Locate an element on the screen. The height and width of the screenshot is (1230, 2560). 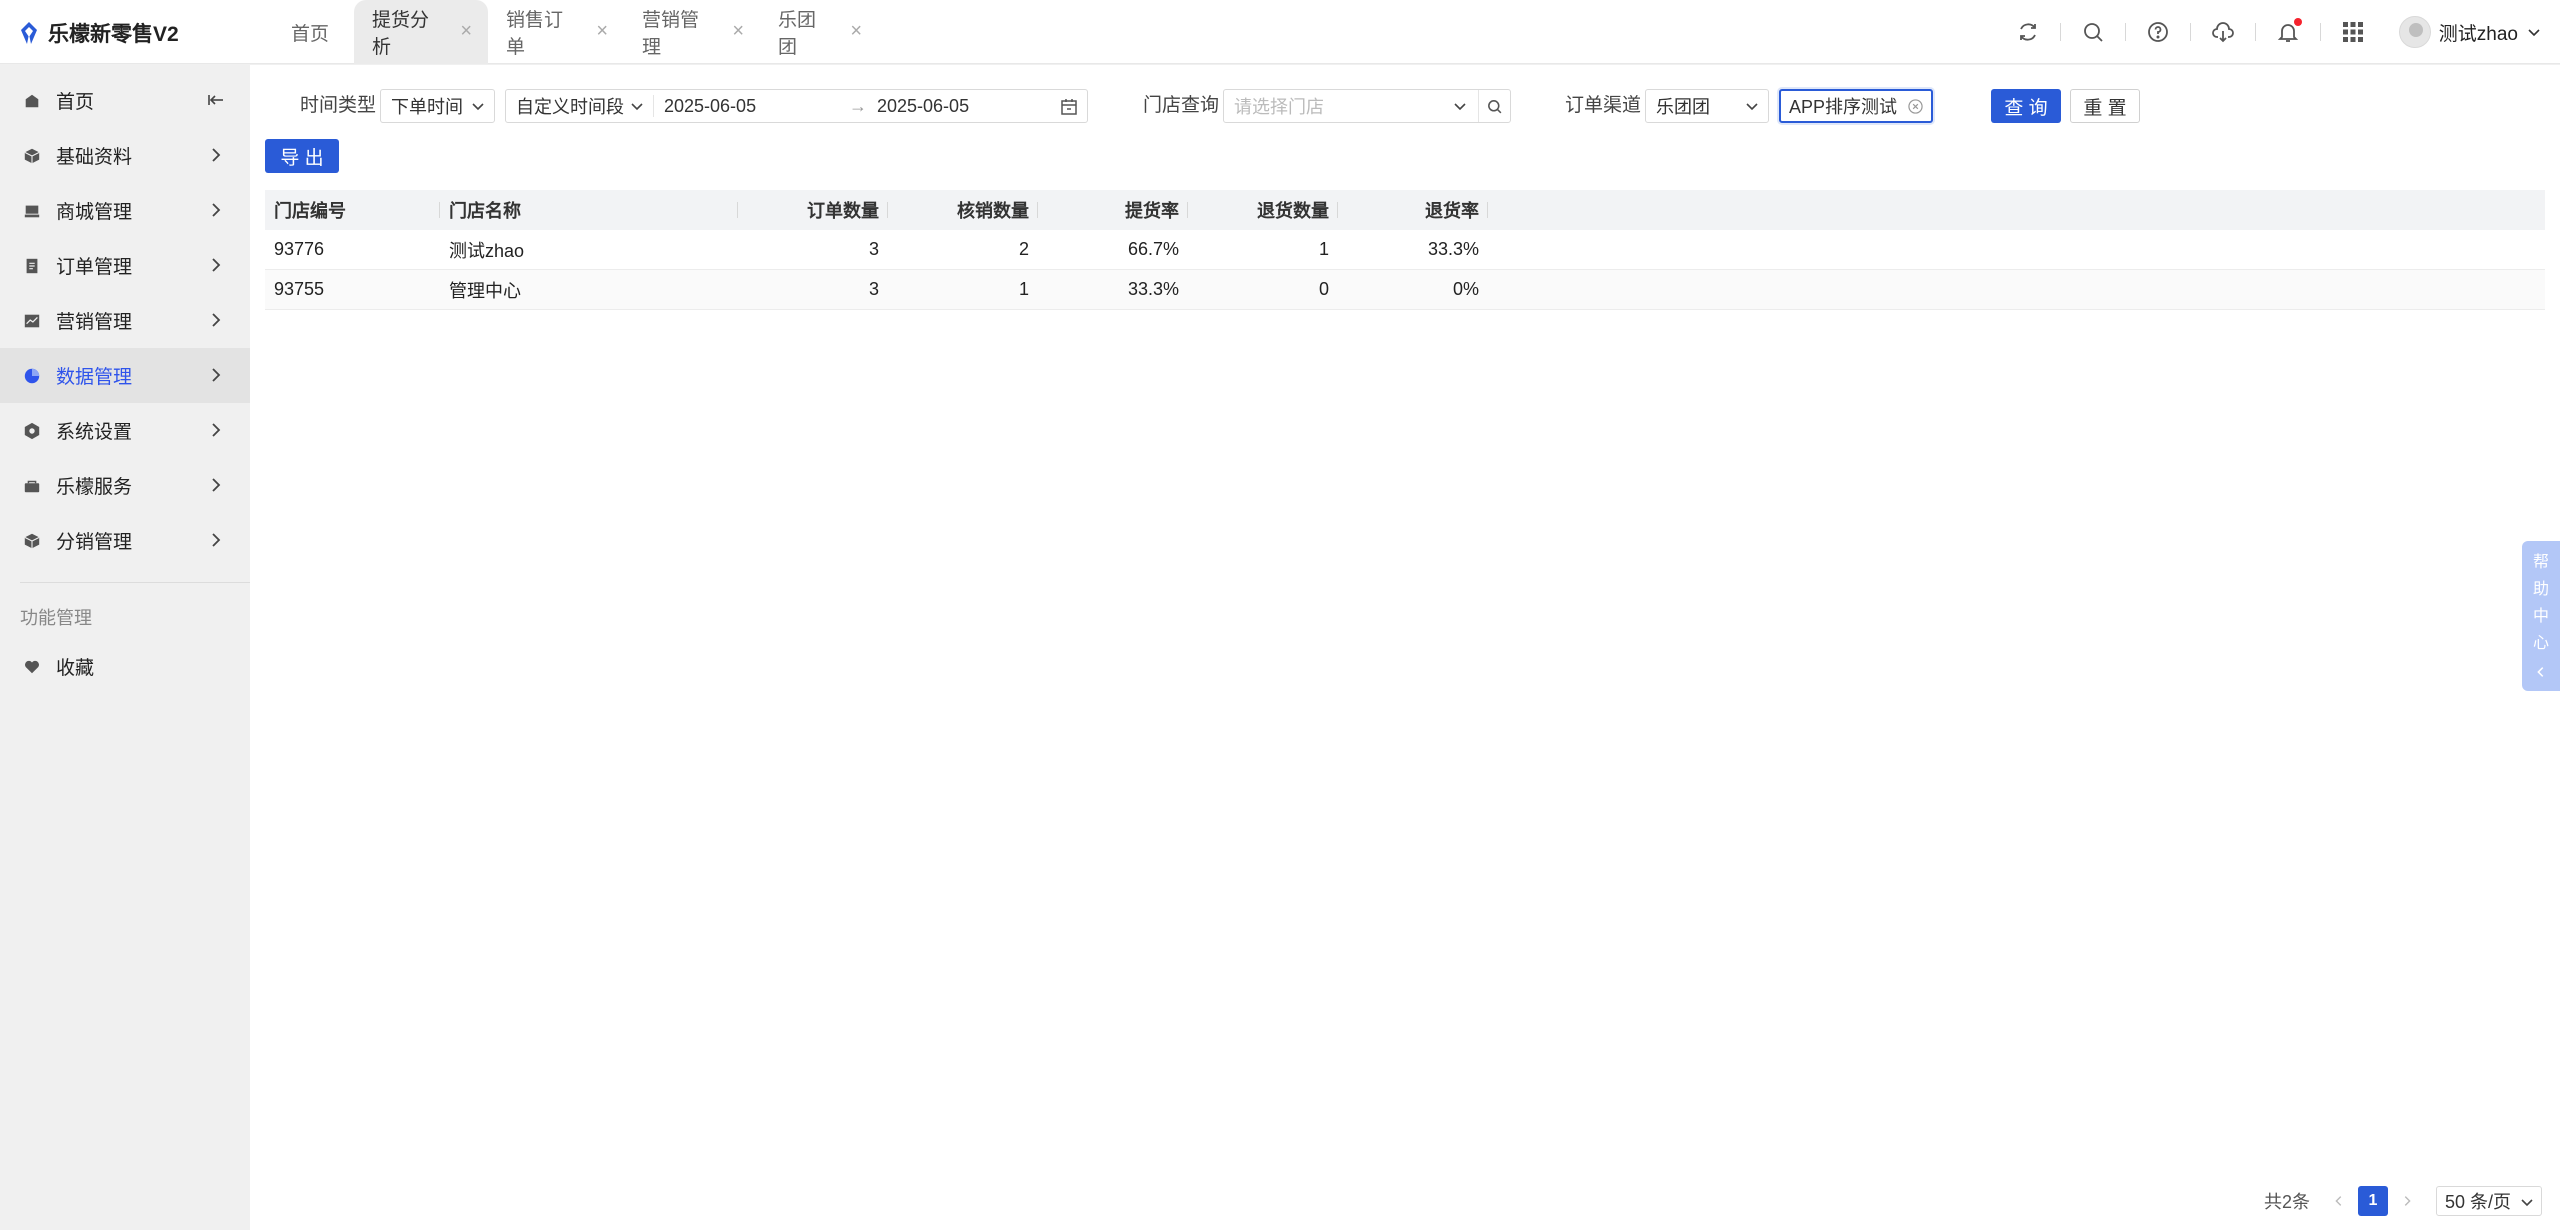
store-code-cell: 93776 is located at coordinates (299, 249).